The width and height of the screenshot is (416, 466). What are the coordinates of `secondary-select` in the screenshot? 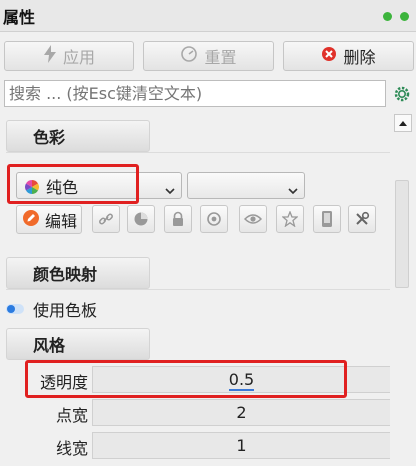 It's located at (246, 185).